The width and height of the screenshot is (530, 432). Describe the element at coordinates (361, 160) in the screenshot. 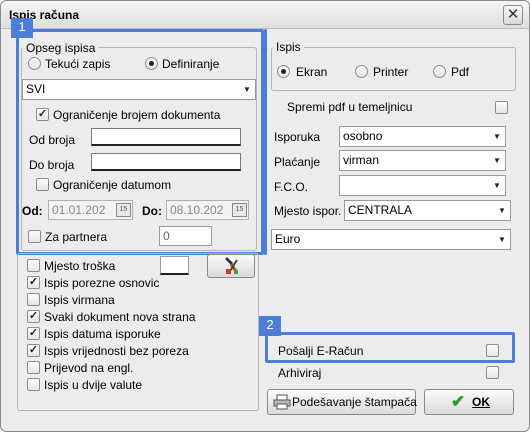

I see `placanje-value: virman` at that location.